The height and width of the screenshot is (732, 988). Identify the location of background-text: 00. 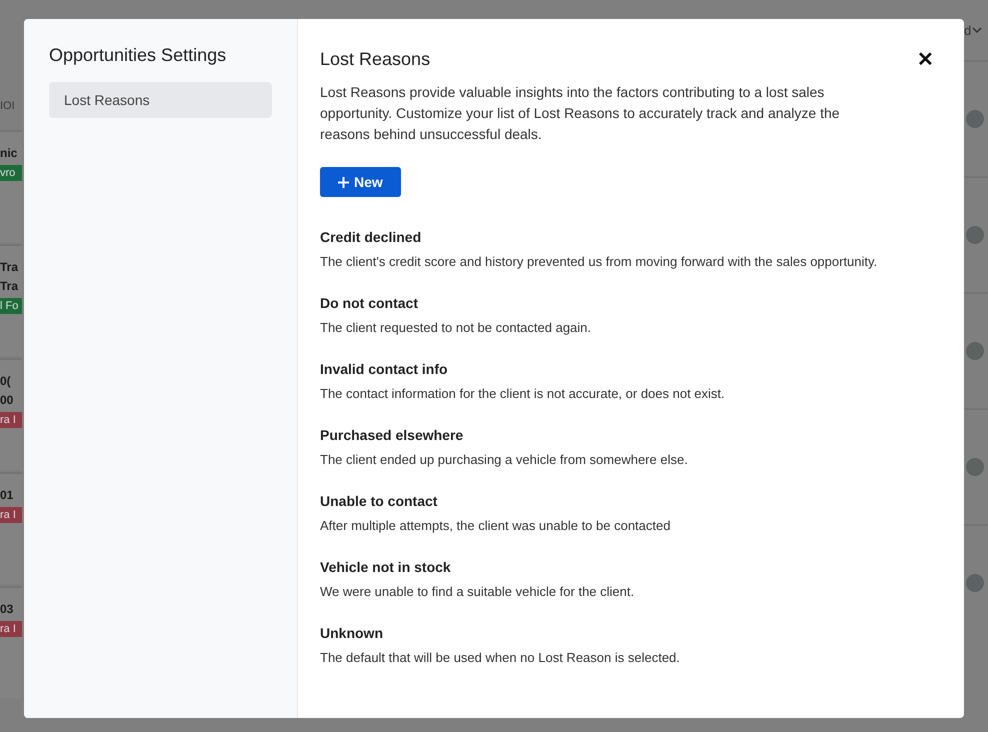
(7, 400).